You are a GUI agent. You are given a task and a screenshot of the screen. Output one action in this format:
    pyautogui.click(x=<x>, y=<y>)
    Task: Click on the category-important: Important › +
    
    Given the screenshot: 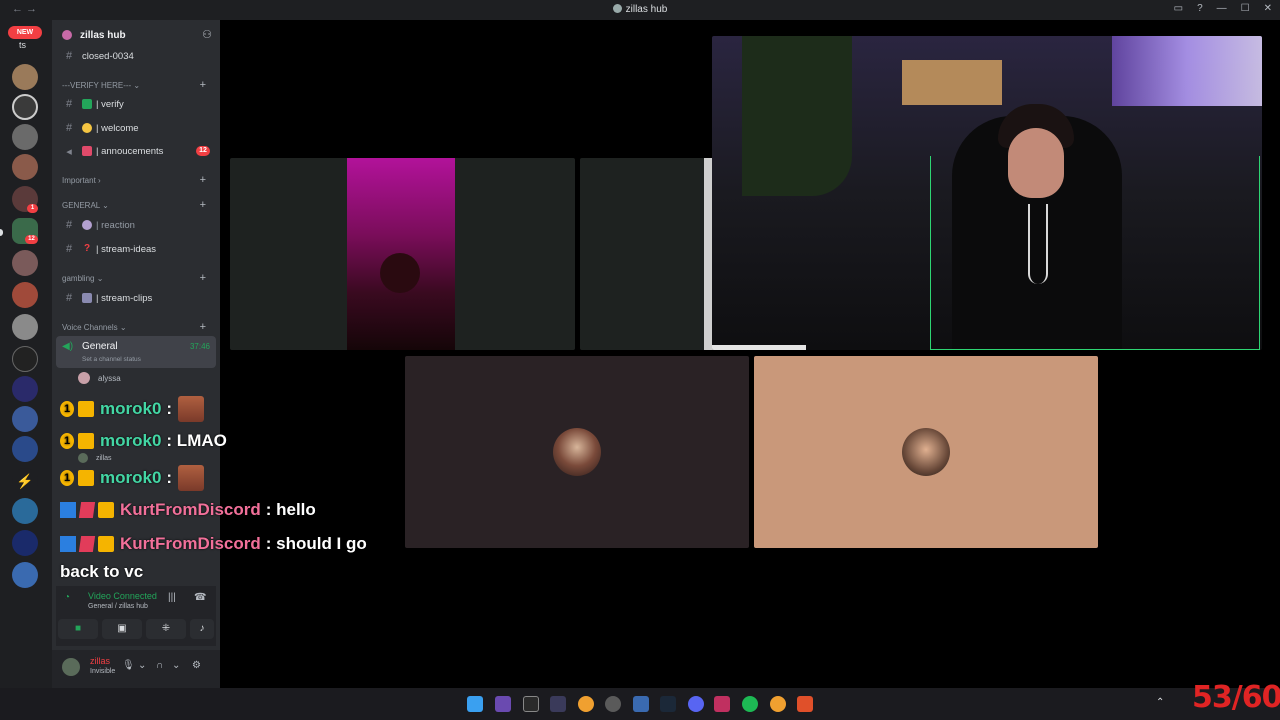 What is the action you would take?
    pyautogui.click(x=137, y=180)
    